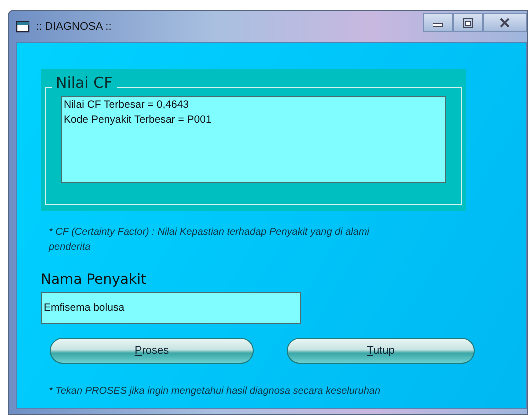 The height and width of the screenshot is (419, 528). I want to click on maximize-button, so click(468, 22).